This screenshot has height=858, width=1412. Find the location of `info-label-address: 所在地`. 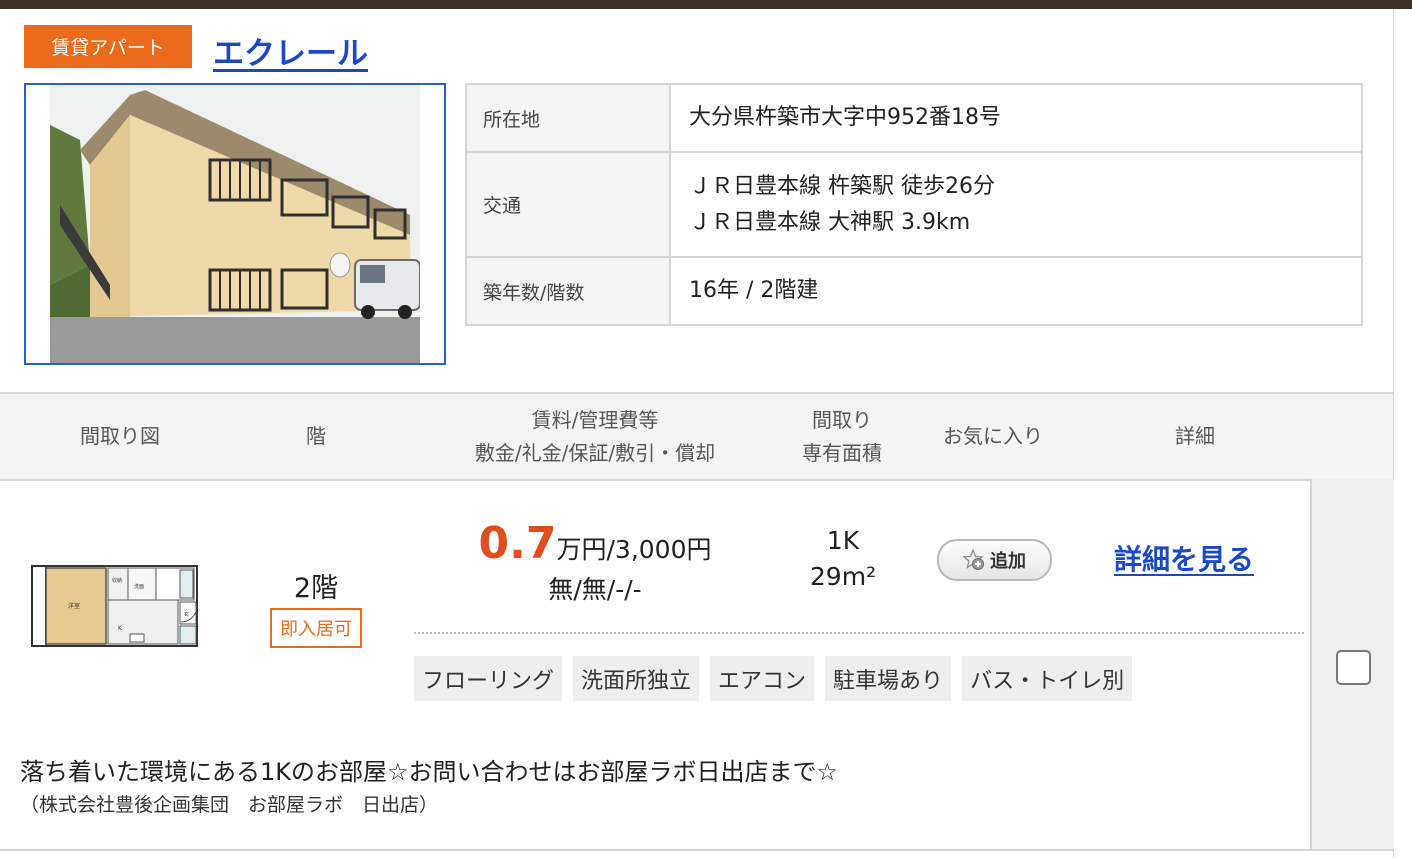

info-label-address: 所在地 is located at coordinates (568, 118).